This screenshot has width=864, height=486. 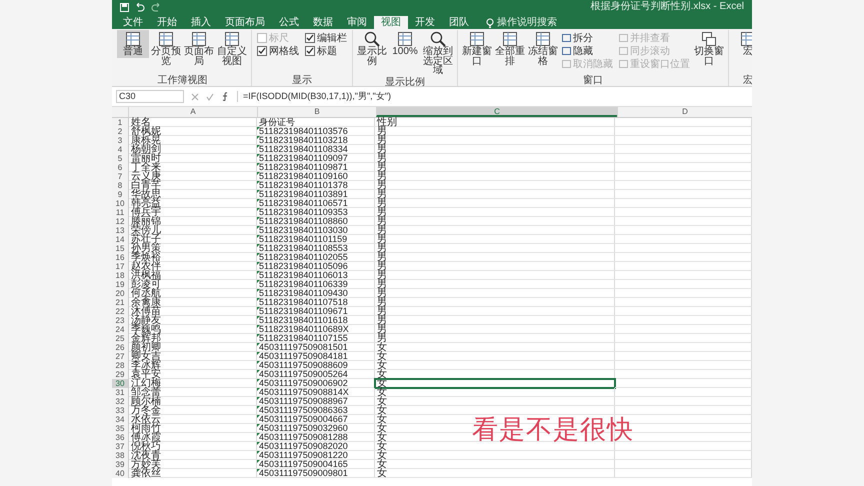 What do you see at coordinates (120, 248) in the screenshot?
I see `row-header: 15` at bounding box center [120, 248].